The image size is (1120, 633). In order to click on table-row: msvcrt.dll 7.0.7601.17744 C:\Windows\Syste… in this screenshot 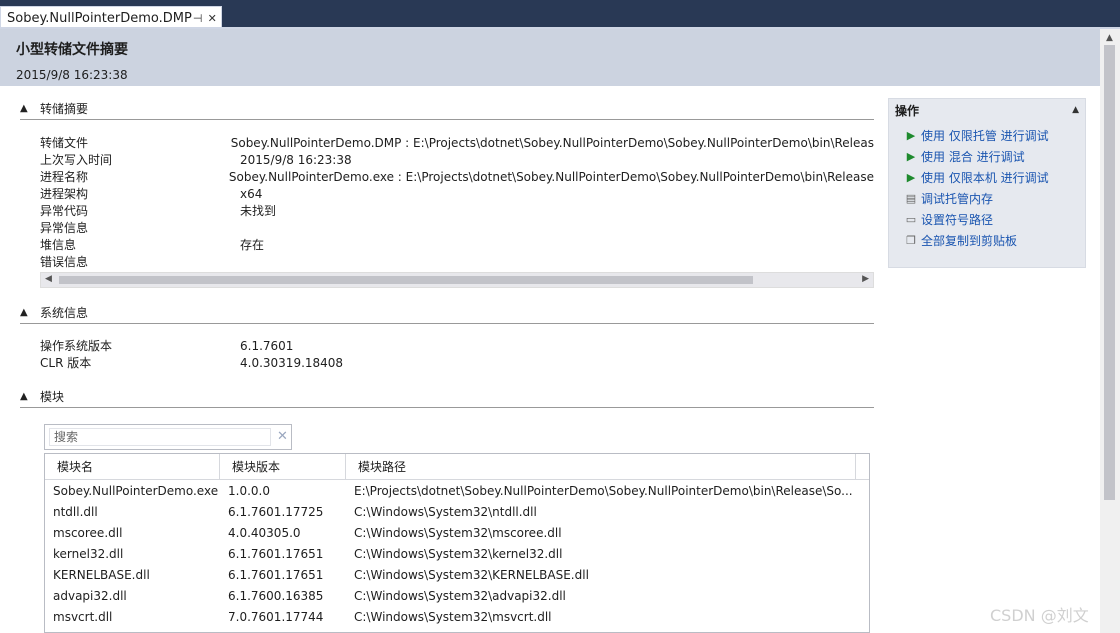, I will do `click(457, 616)`.